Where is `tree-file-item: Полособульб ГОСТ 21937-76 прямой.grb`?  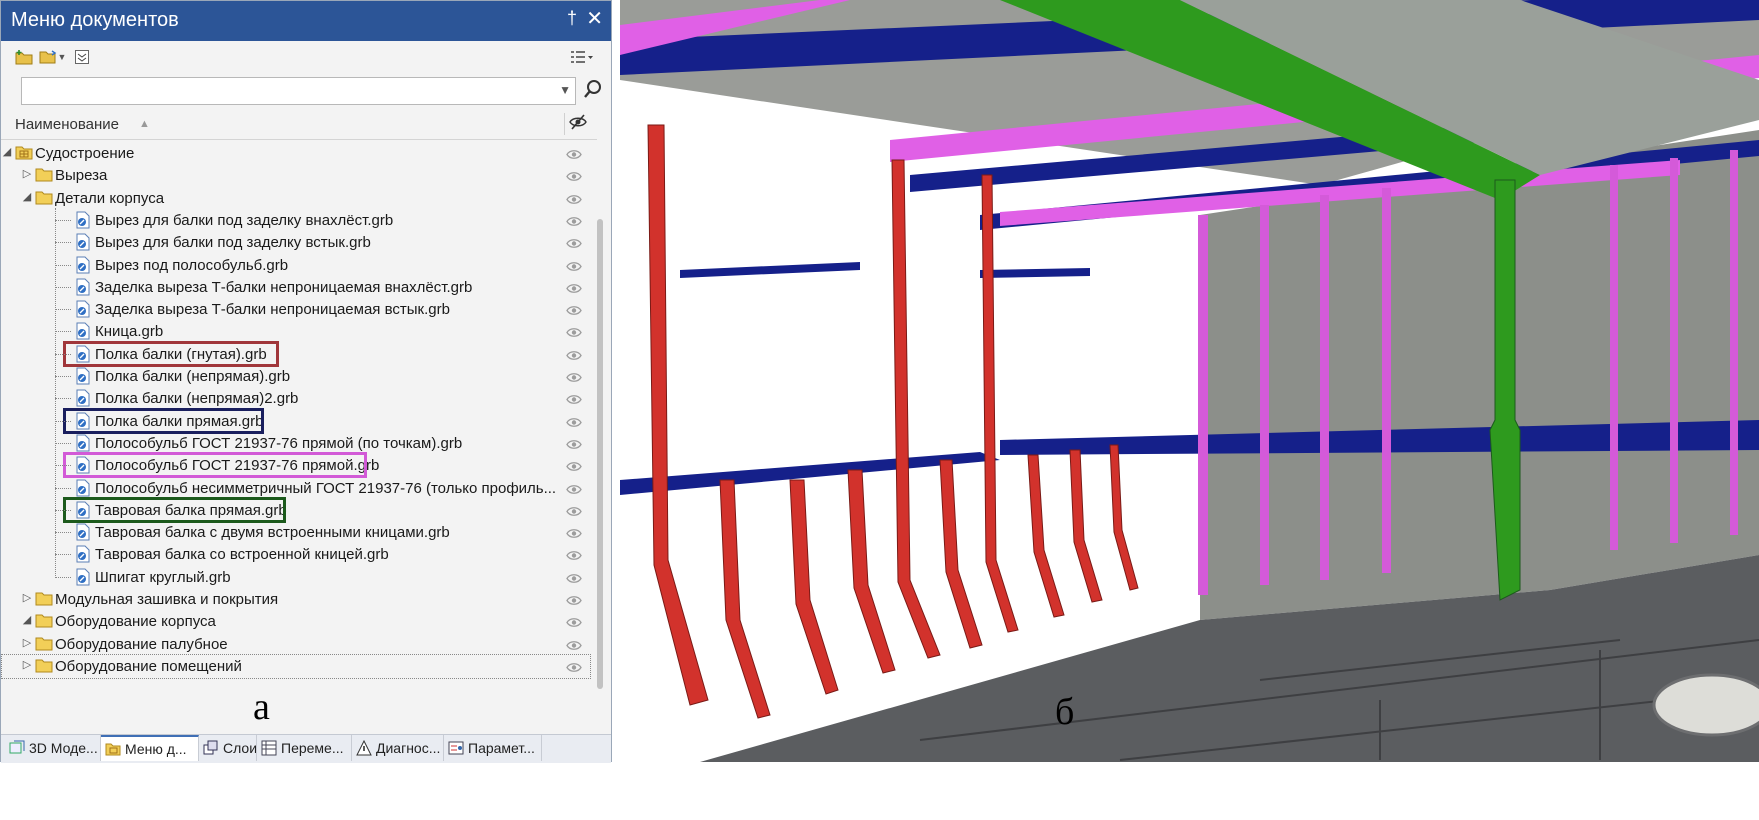
tree-file-item: Полособульб ГОСТ 21937-76 прямой.grb is located at coordinates (296, 465).